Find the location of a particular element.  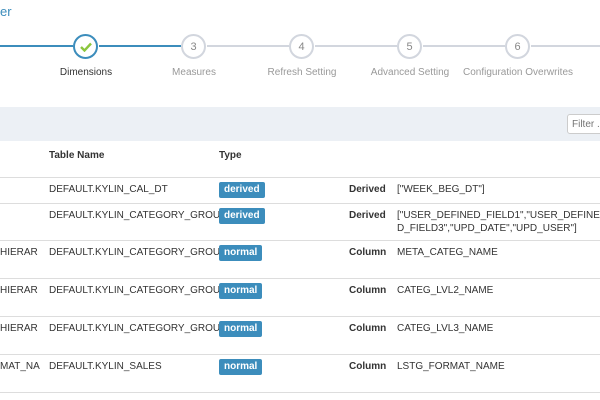

back-link: er is located at coordinates (6, 11).